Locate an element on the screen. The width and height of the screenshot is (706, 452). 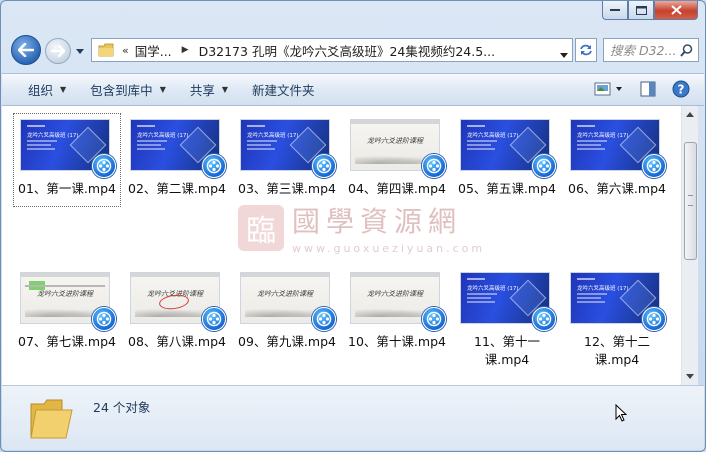
refresh-button is located at coordinates (586, 50).